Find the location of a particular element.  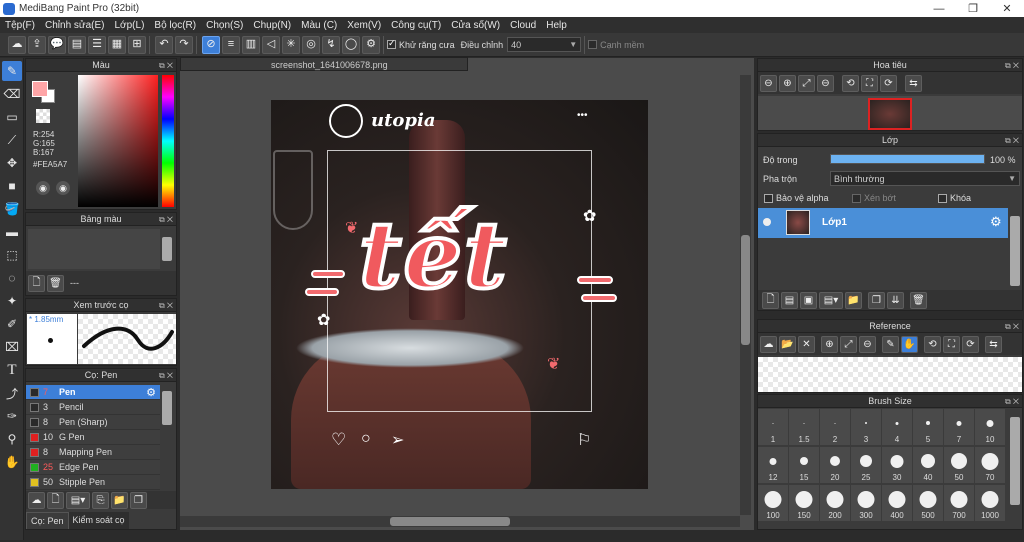

gear-icon: ⚙ is located at coordinates (151, 392).